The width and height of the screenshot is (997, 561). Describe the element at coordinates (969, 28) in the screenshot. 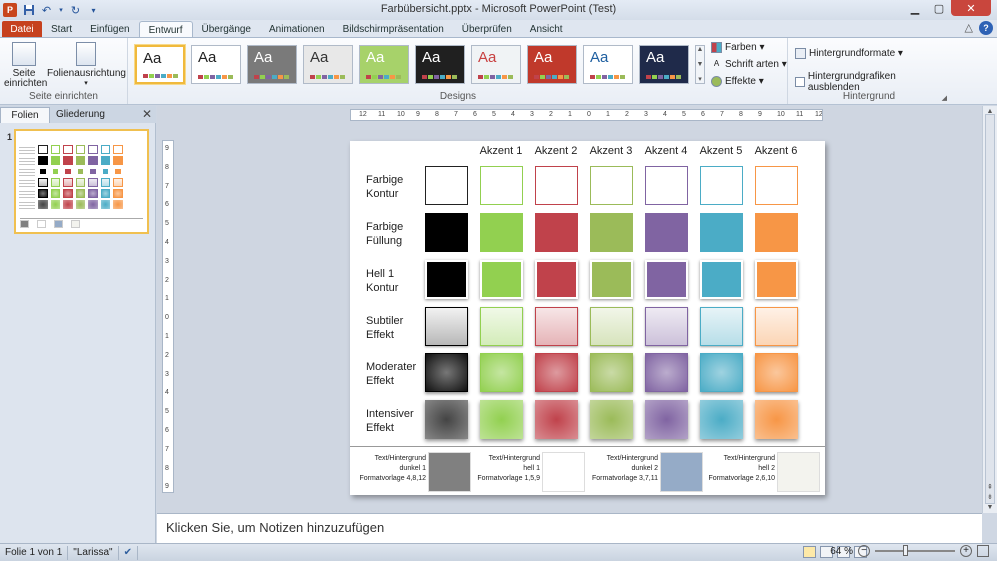

I see `minimize-ribbon-icon: △` at that location.